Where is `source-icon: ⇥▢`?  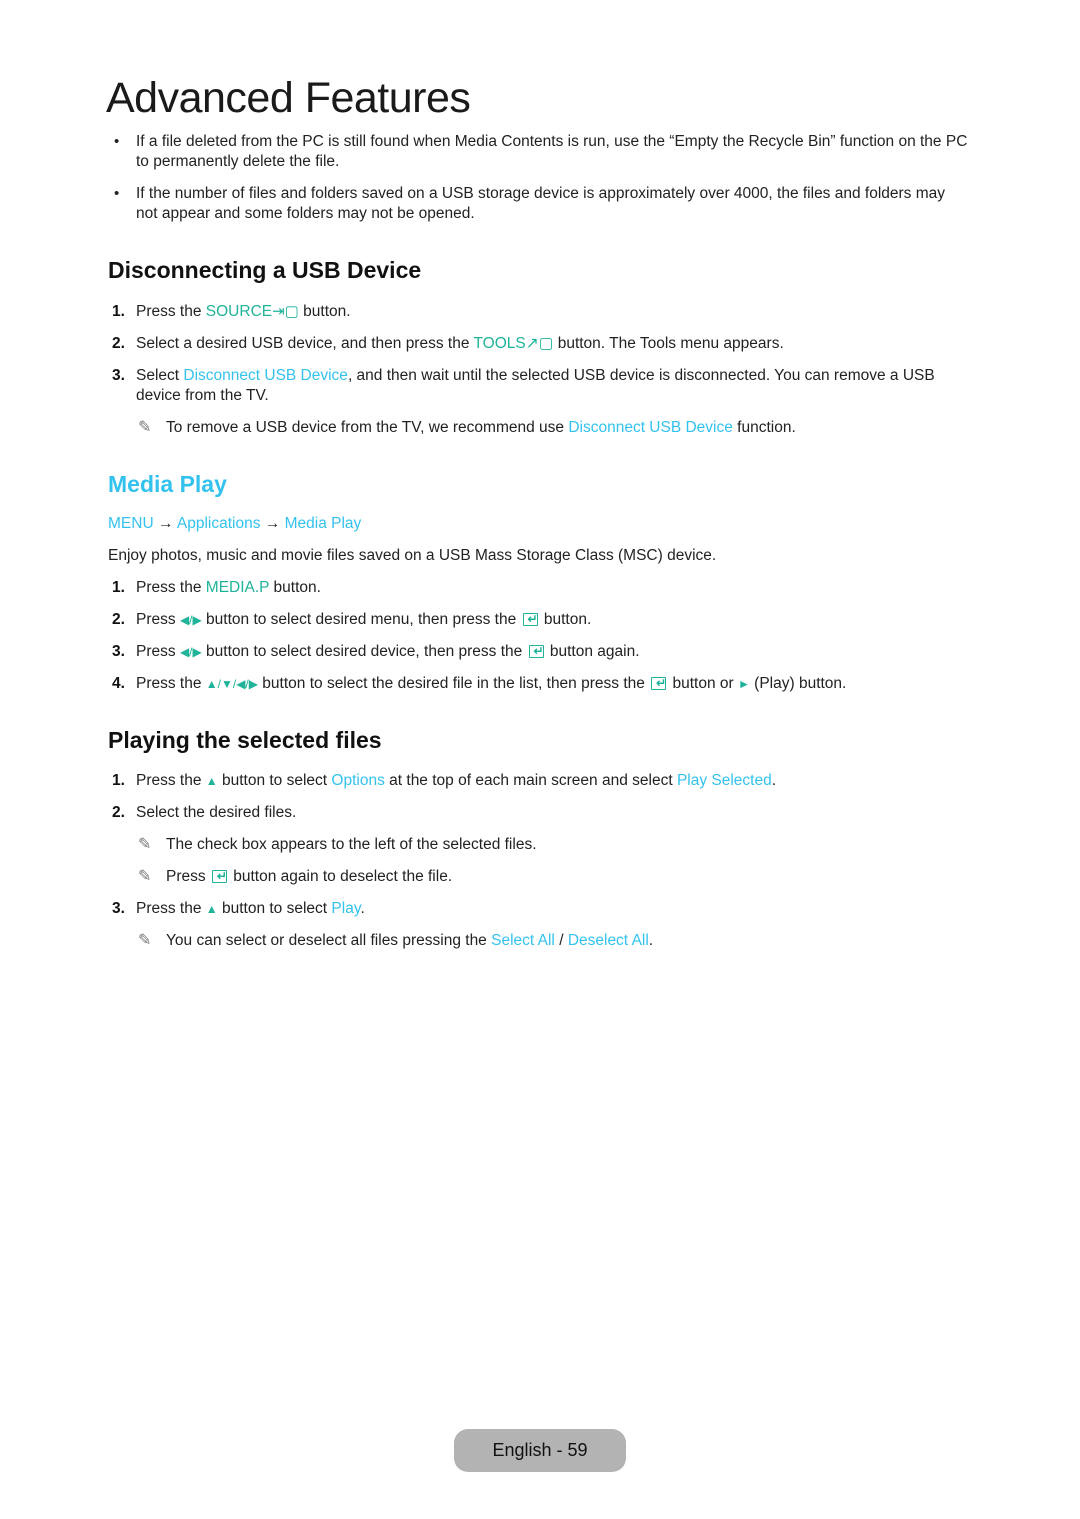
source-icon: ⇥▢ is located at coordinates (285, 311).